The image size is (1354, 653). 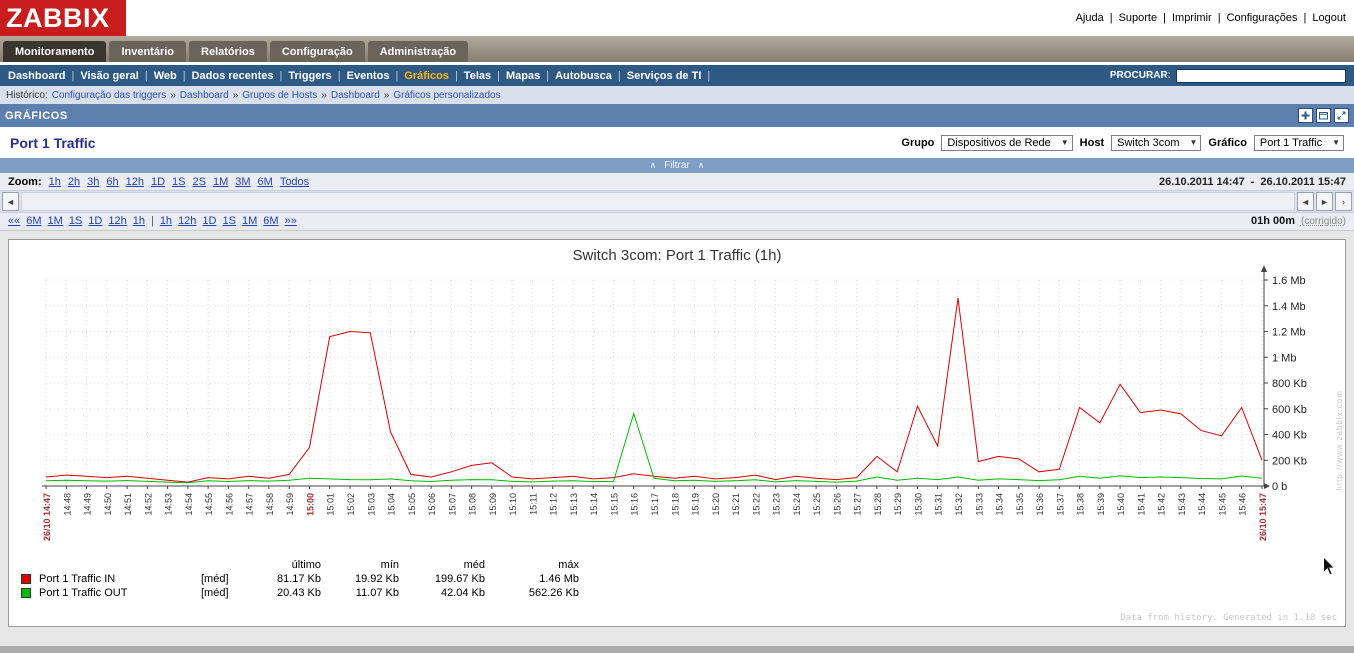 What do you see at coordinates (109, 95) in the screenshot?
I see `history-link-1: Configuração das triggers` at bounding box center [109, 95].